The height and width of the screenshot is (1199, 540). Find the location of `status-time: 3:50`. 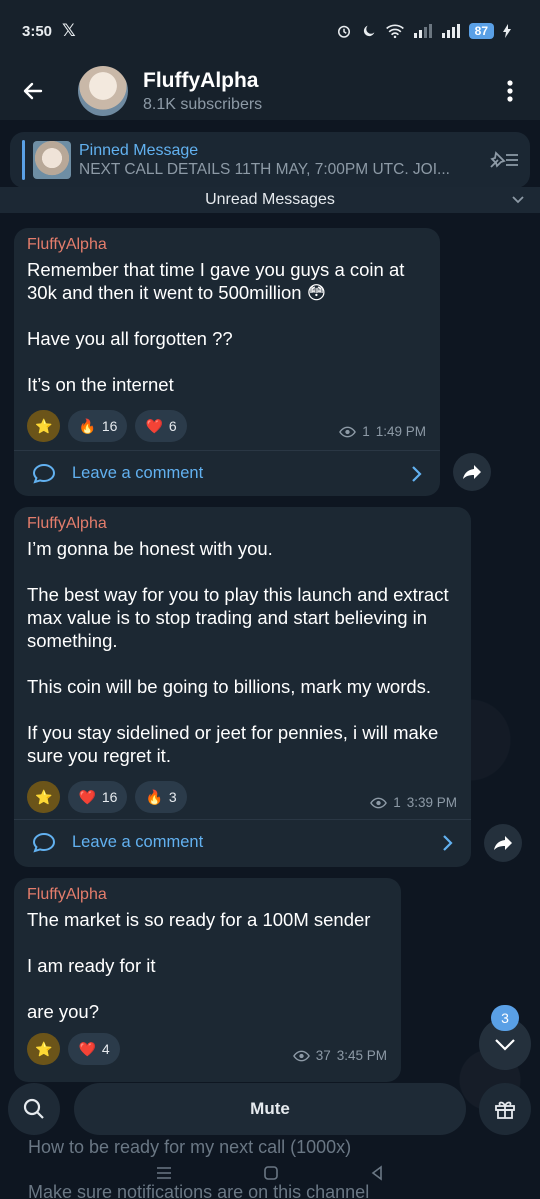

status-time: 3:50 is located at coordinates (37, 31).